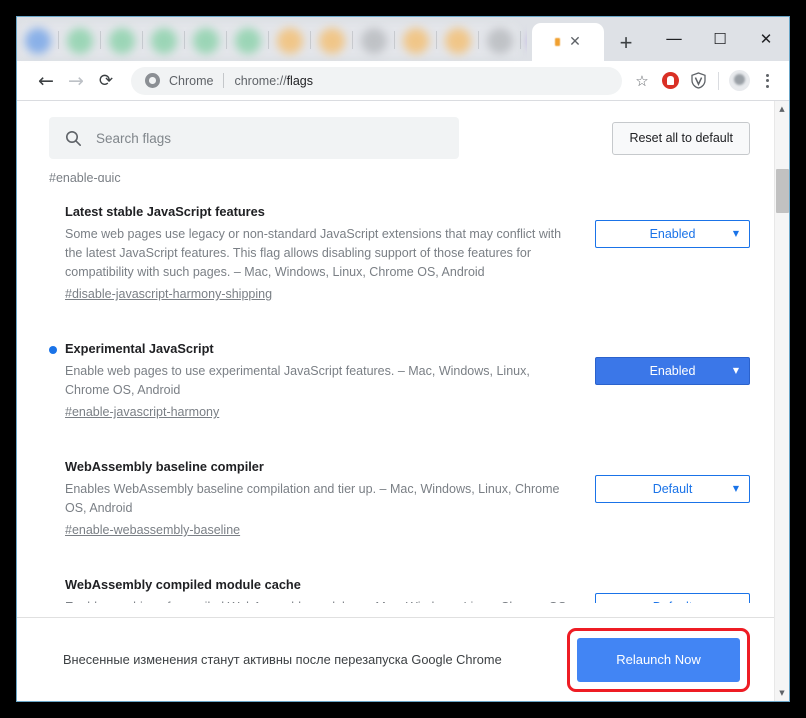  What do you see at coordinates (165, 211) in the screenshot?
I see `flag-title: Latest stable JavaScript features` at bounding box center [165, 211].